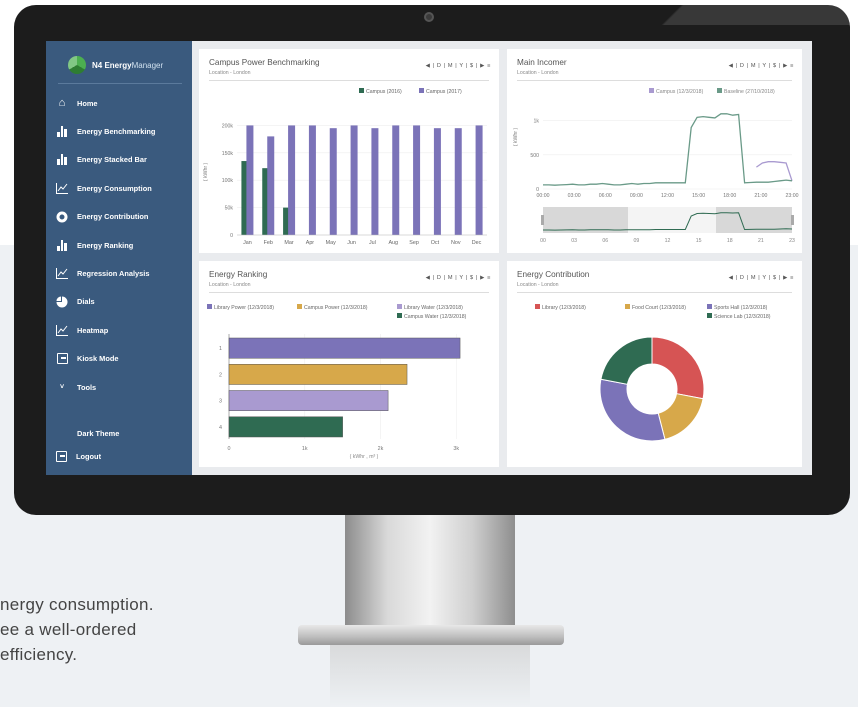 The height and width of the screenshot is (707, 858). Describe the element at coordinates (534, 156) in the screenshot. I see `y-tick-label: 500` at that location.